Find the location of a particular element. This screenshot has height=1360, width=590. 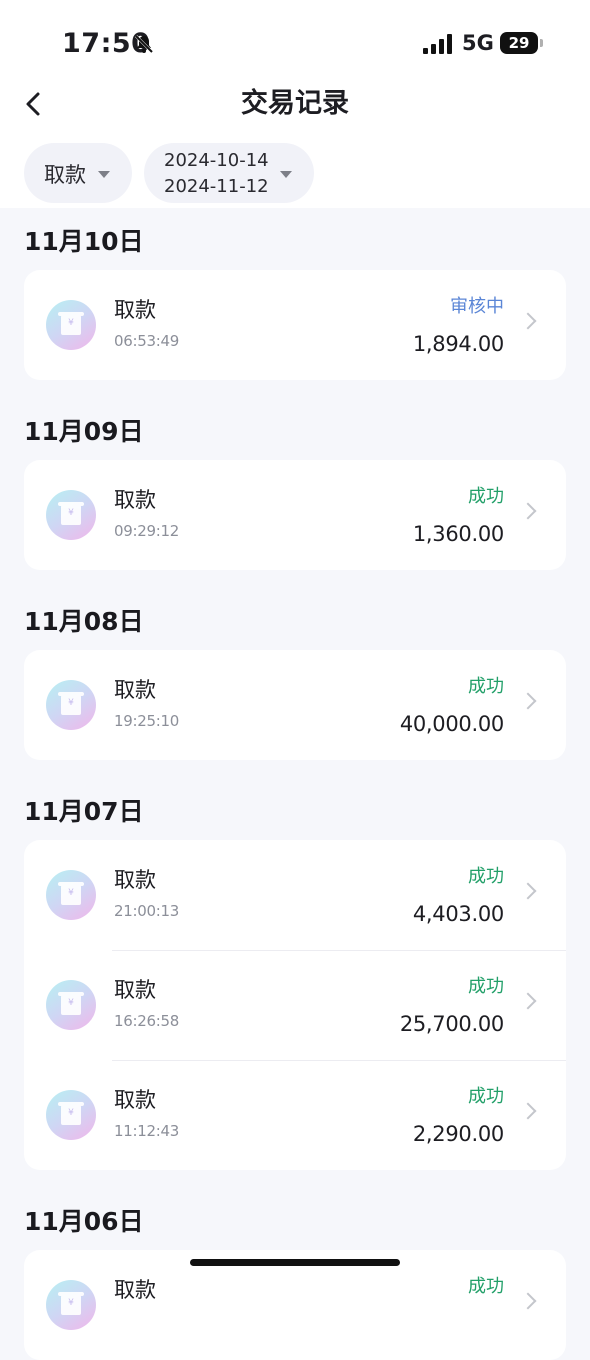

date-section: 11月09日 ¥ 取款 09:29:12 成功 1,360.00 is located at coordinates (295, 484).